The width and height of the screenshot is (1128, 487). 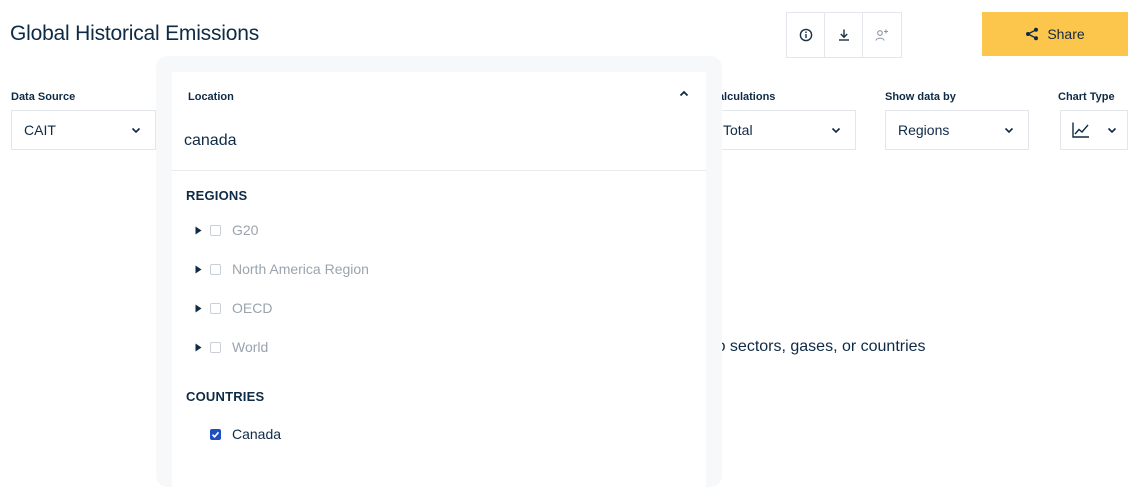 I want to click on download-button, so click(x=843, y=35).